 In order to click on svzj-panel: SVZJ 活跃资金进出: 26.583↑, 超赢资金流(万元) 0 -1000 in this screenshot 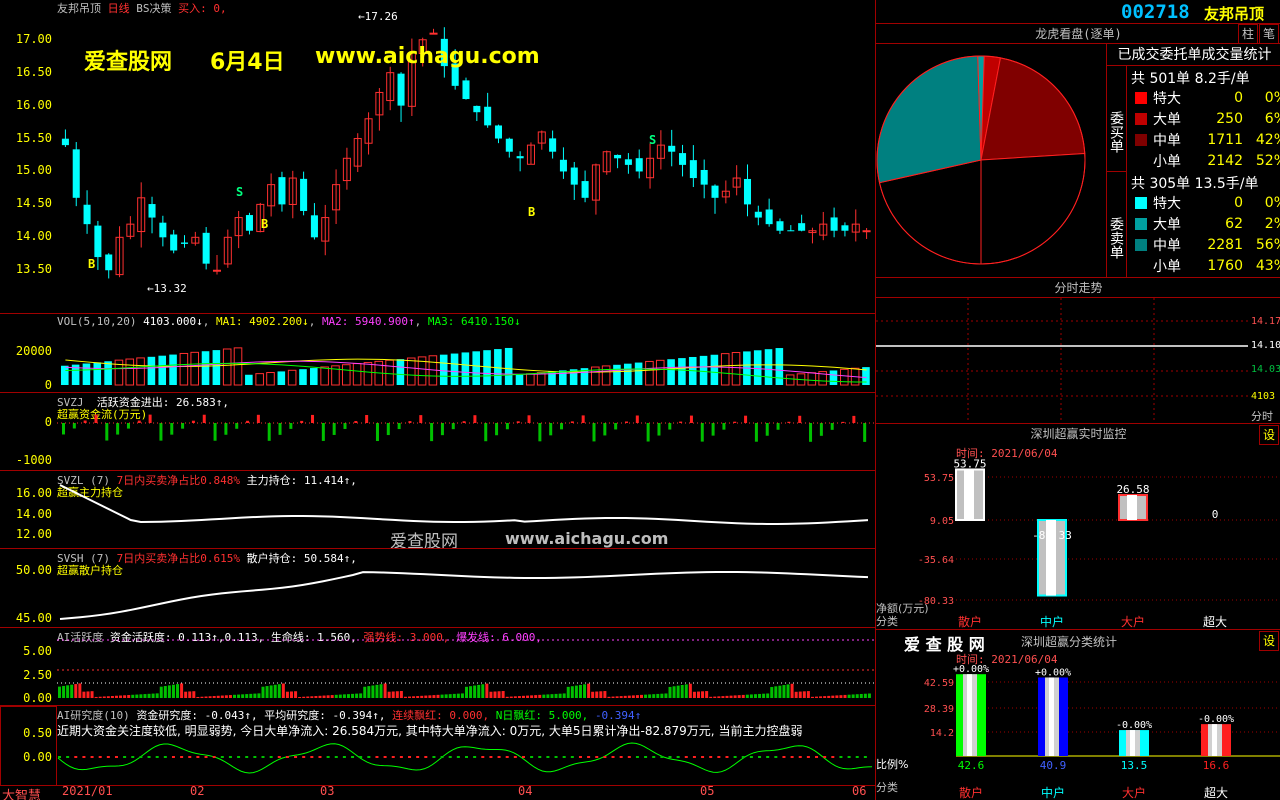, I will do `click(437, 431)`.